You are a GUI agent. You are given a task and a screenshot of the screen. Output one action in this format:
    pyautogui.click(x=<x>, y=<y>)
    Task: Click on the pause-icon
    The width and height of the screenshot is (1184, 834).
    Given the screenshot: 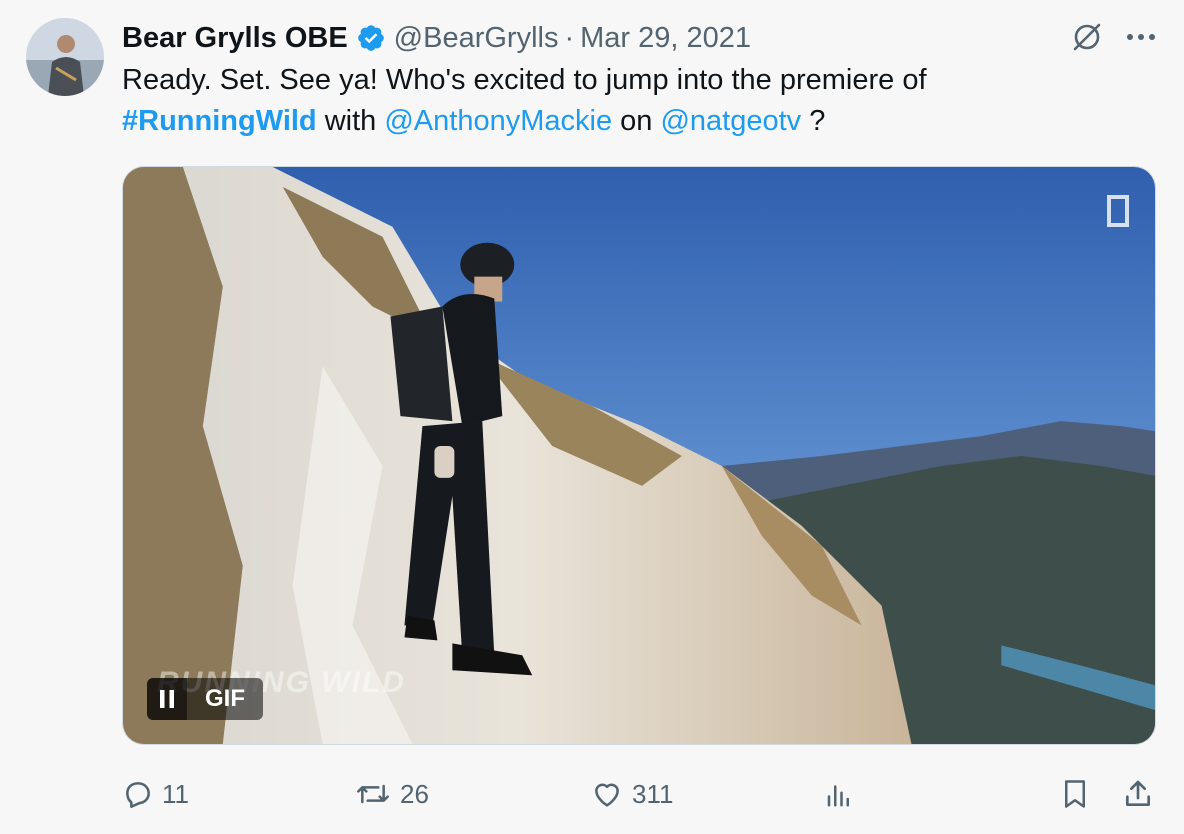 What is the action you would take?
    pyautogui.click(x=167, y=699)
    